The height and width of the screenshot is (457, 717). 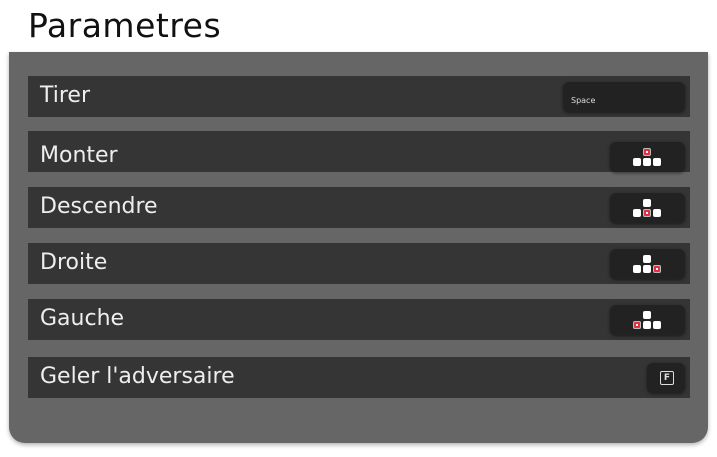 I want to click on key-label: F, so click(x=667, y=378).